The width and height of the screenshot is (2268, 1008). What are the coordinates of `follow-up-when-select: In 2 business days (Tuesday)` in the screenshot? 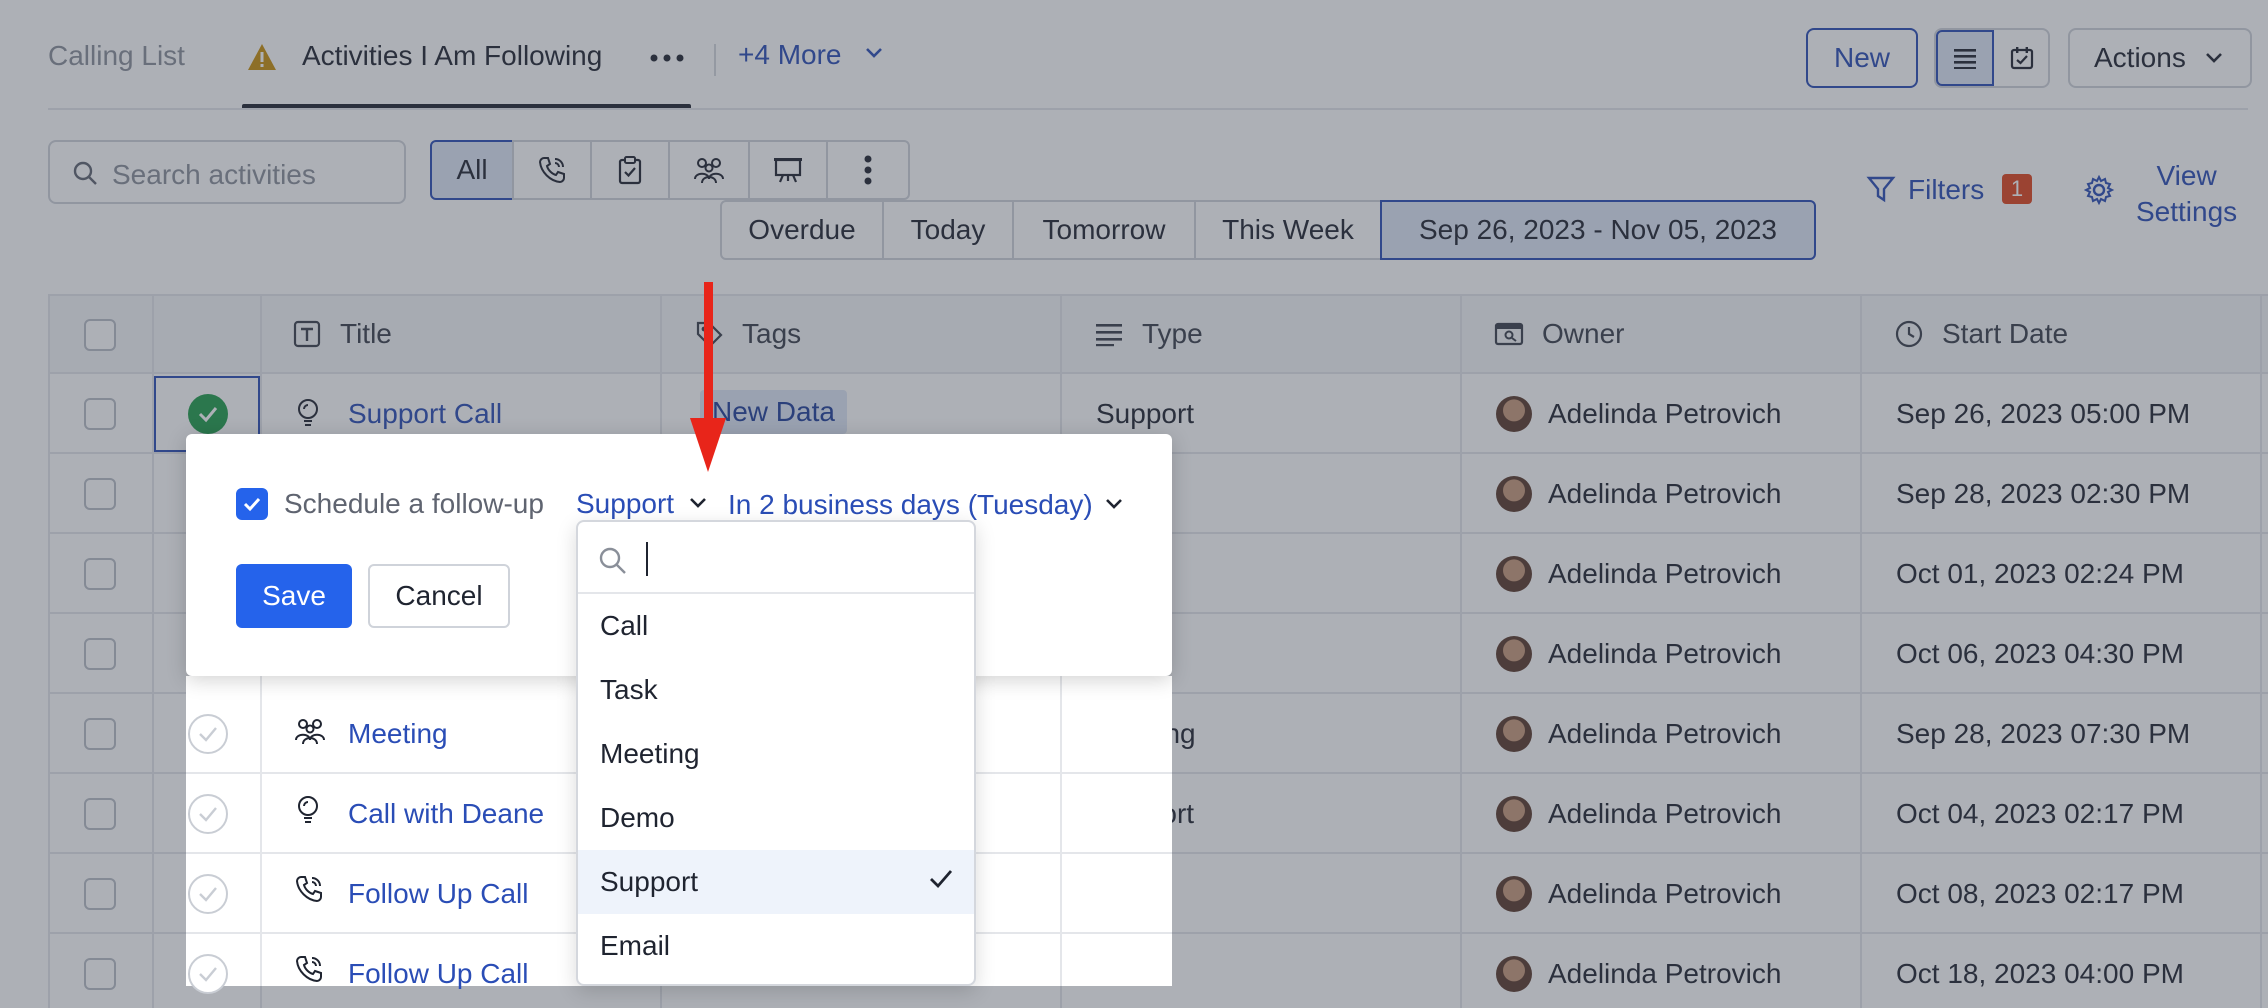 It's located at (910, 505).